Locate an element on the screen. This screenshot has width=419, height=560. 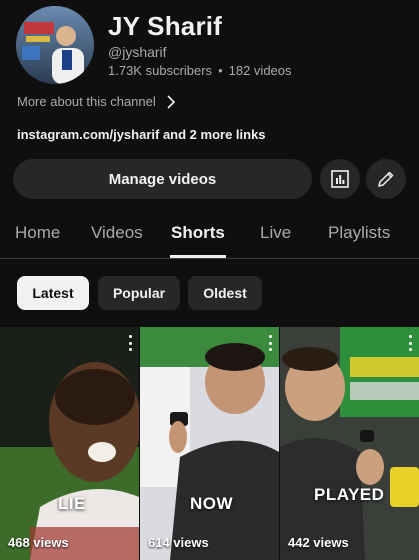
channel-tabs: Home Videos Shorts Live Playlists is located at coordinates (209, 235).